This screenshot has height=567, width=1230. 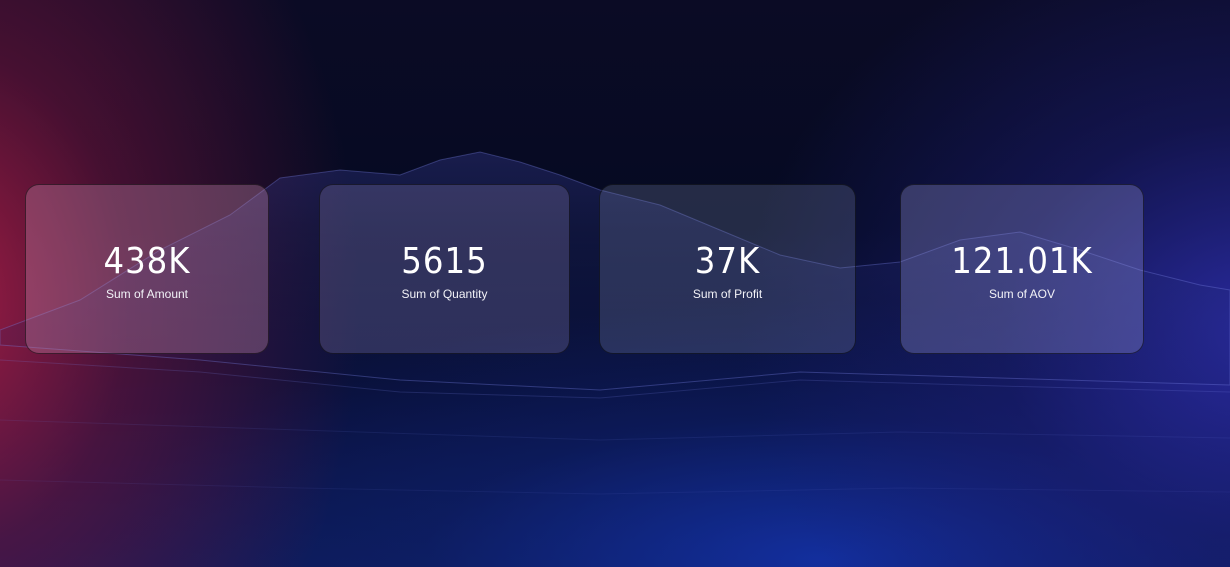 I want to click on kpi-value-amount: 438K, so click(x=147, y=261).